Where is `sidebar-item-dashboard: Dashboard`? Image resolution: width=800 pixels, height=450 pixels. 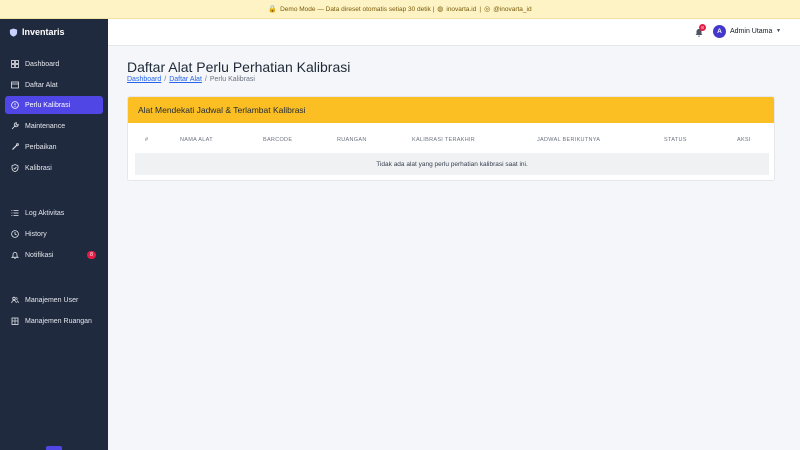
sidebar-item-dashboard: Dashboard is located at coordinates (54, 64).